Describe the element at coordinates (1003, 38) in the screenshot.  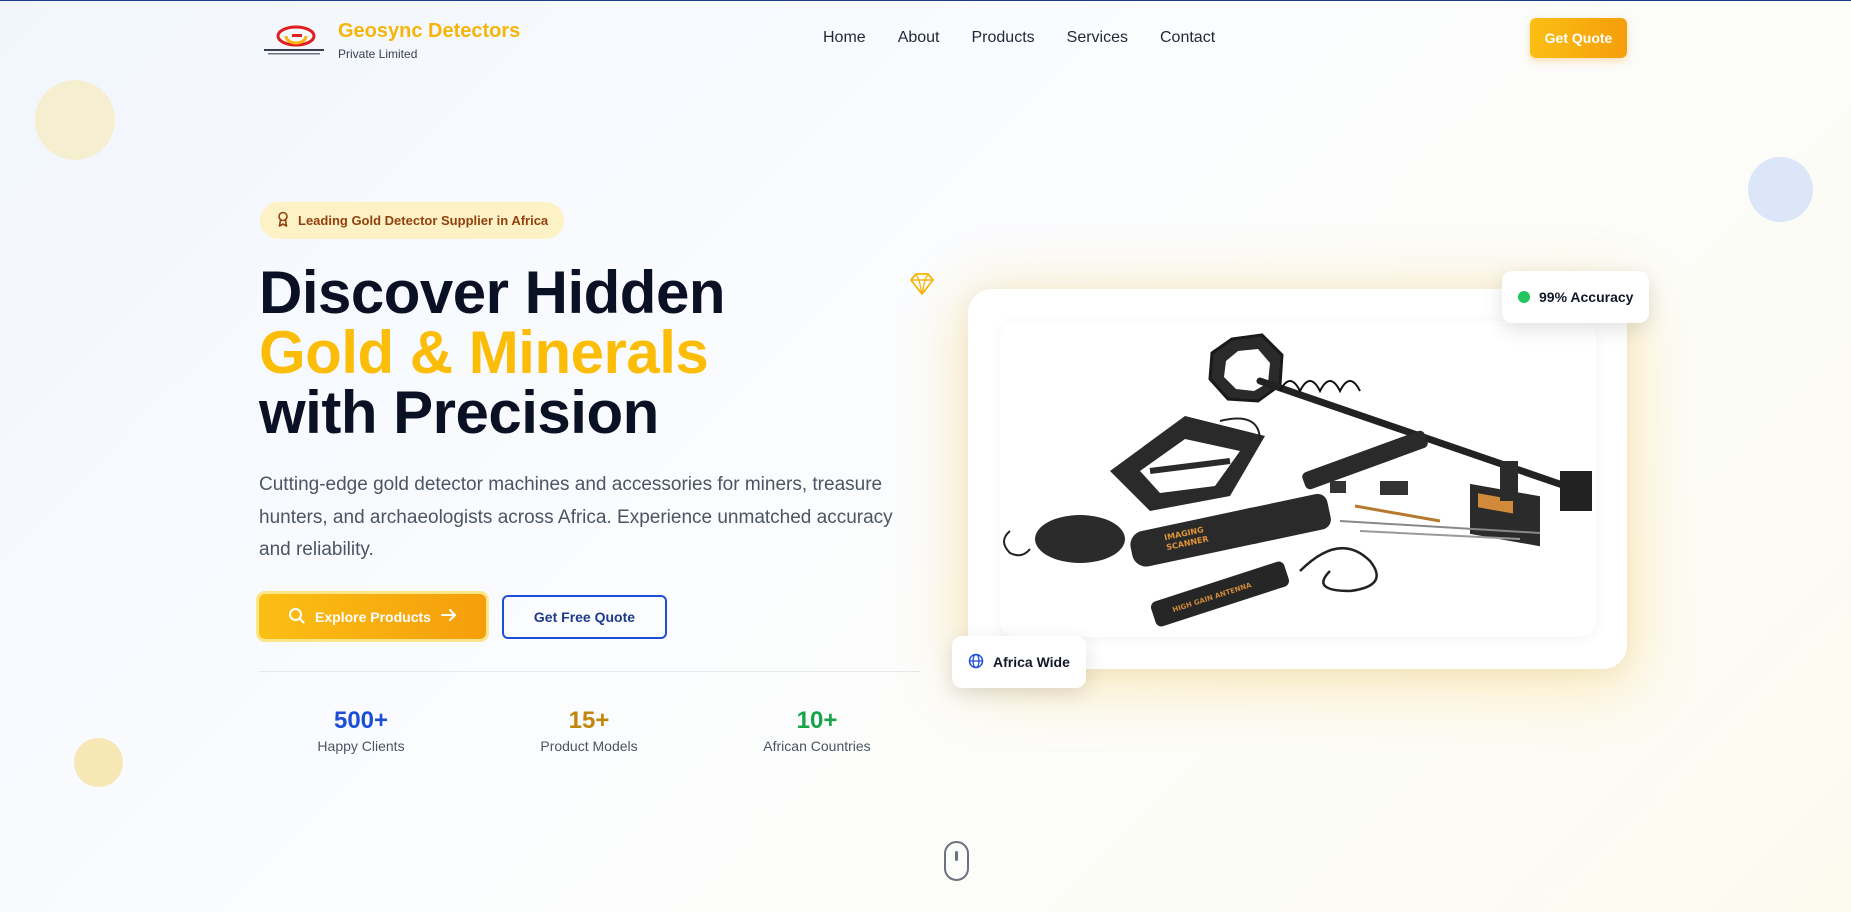
I see `nav-products: Products` at that location.